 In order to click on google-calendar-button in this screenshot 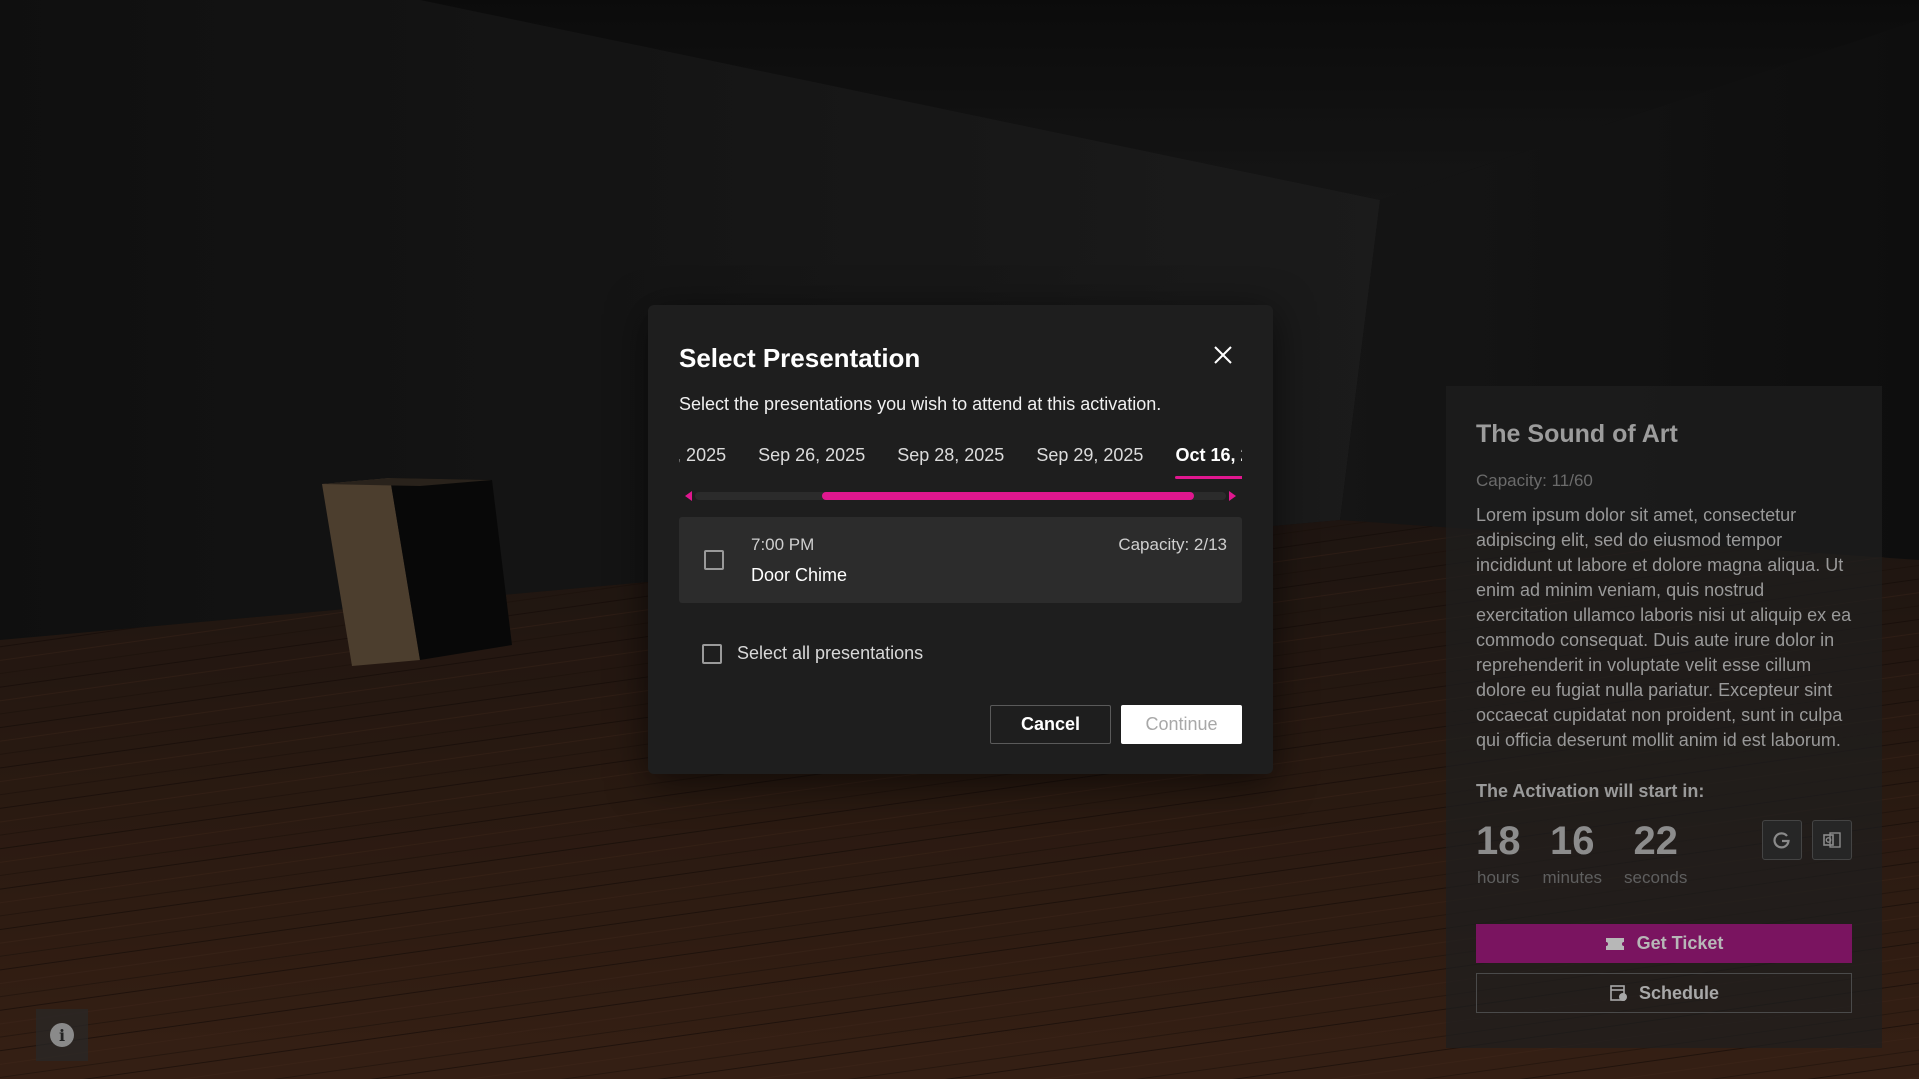, I will do `click(1782, 840)`.